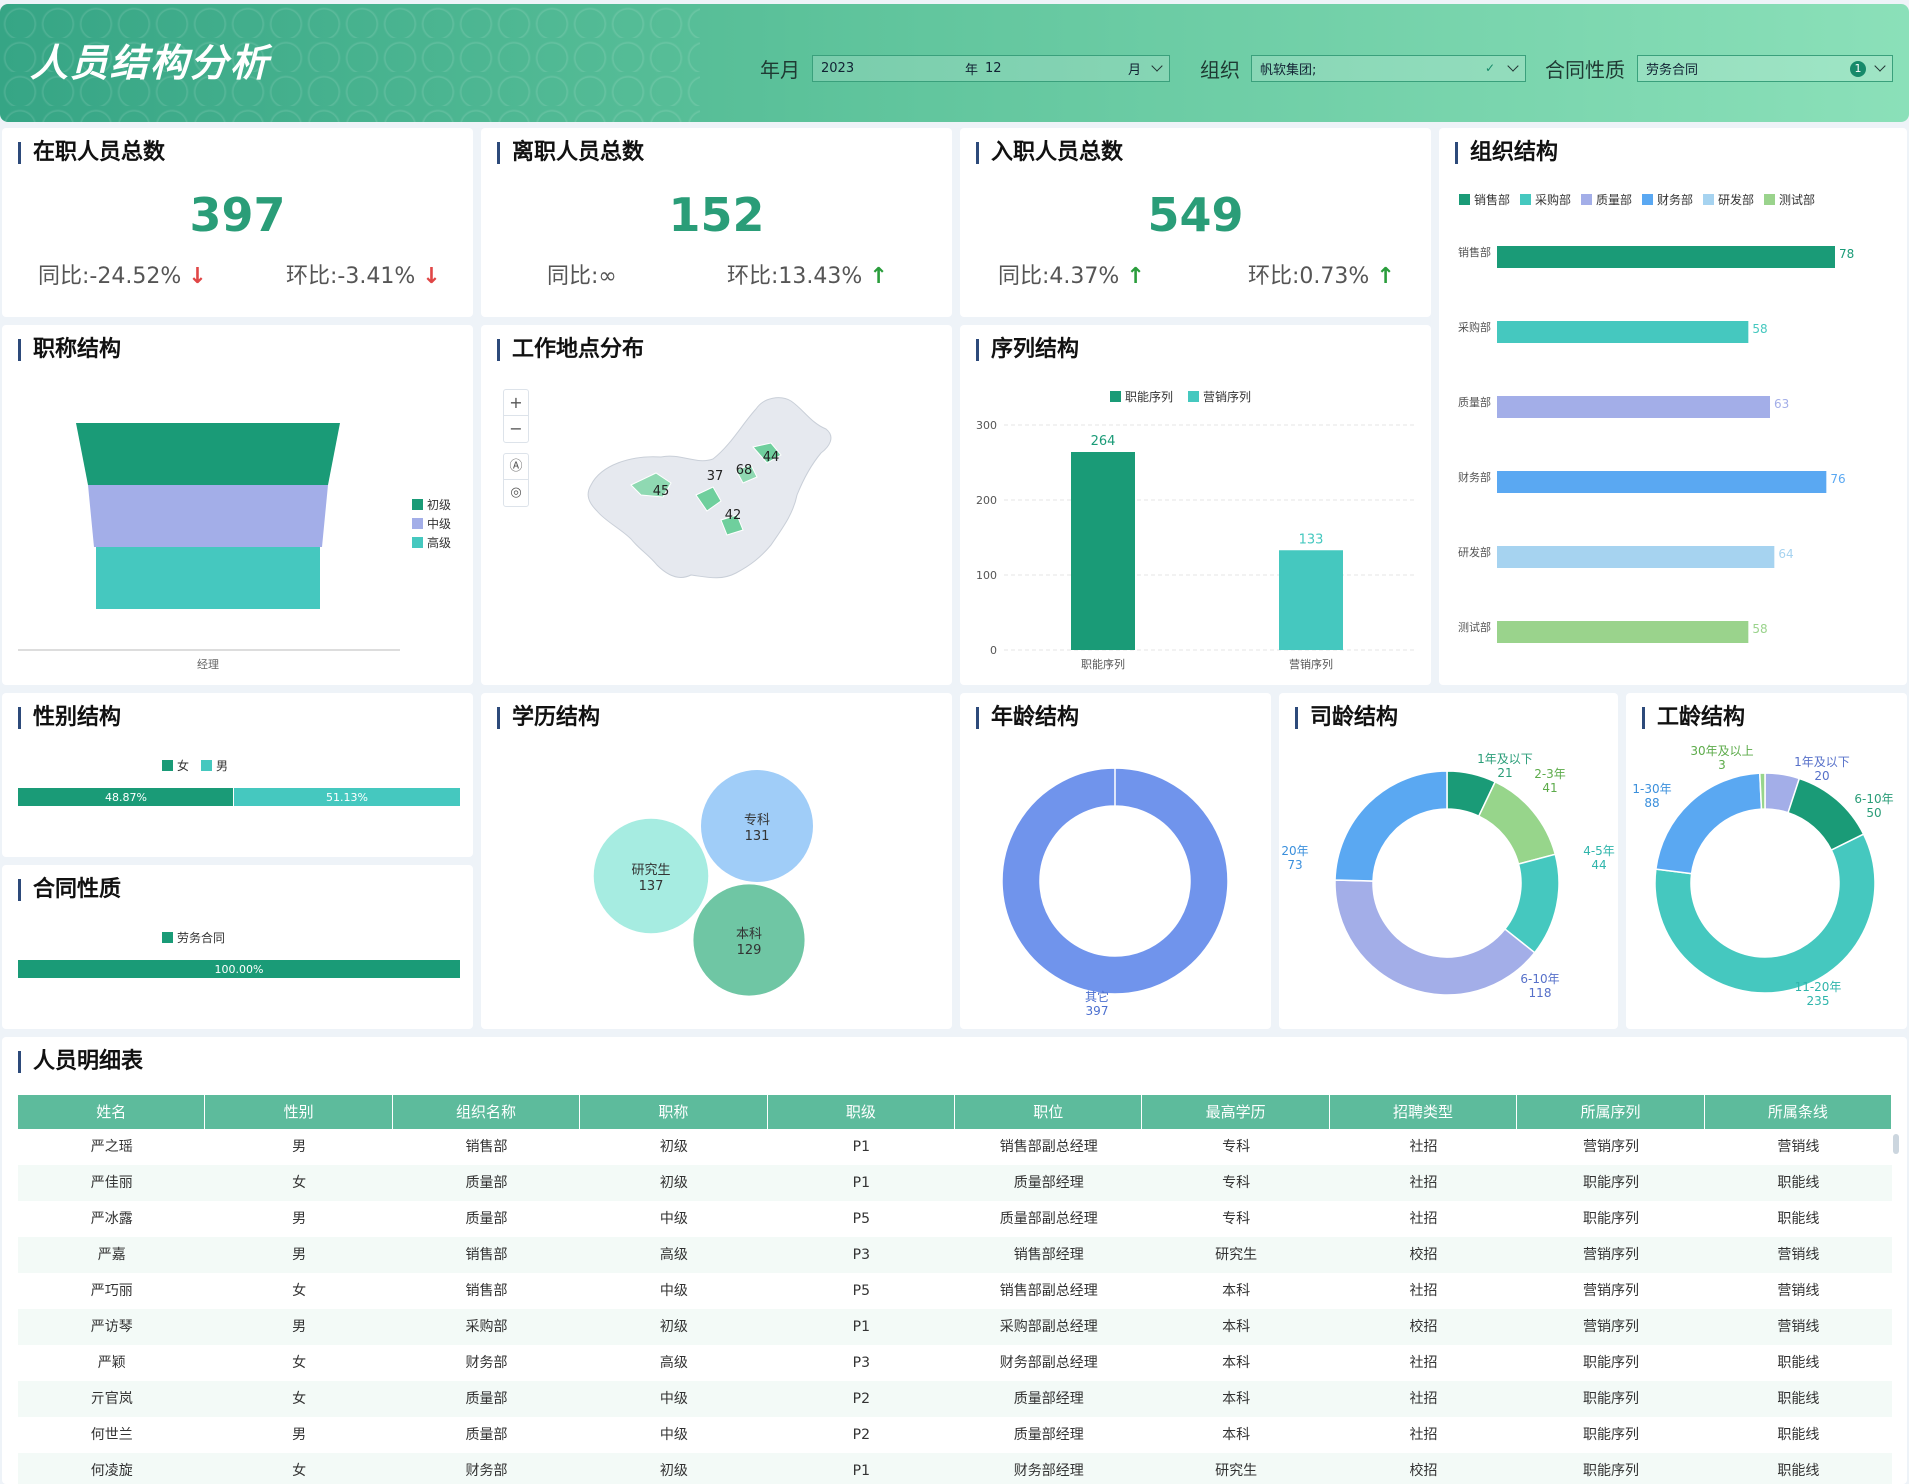 The width and height of the screenshot is (1909, 1484). What do you see at coordinates (733, 515) in the screenshot?
I see `map-value-label: 42` at bounding box center [733, 515].